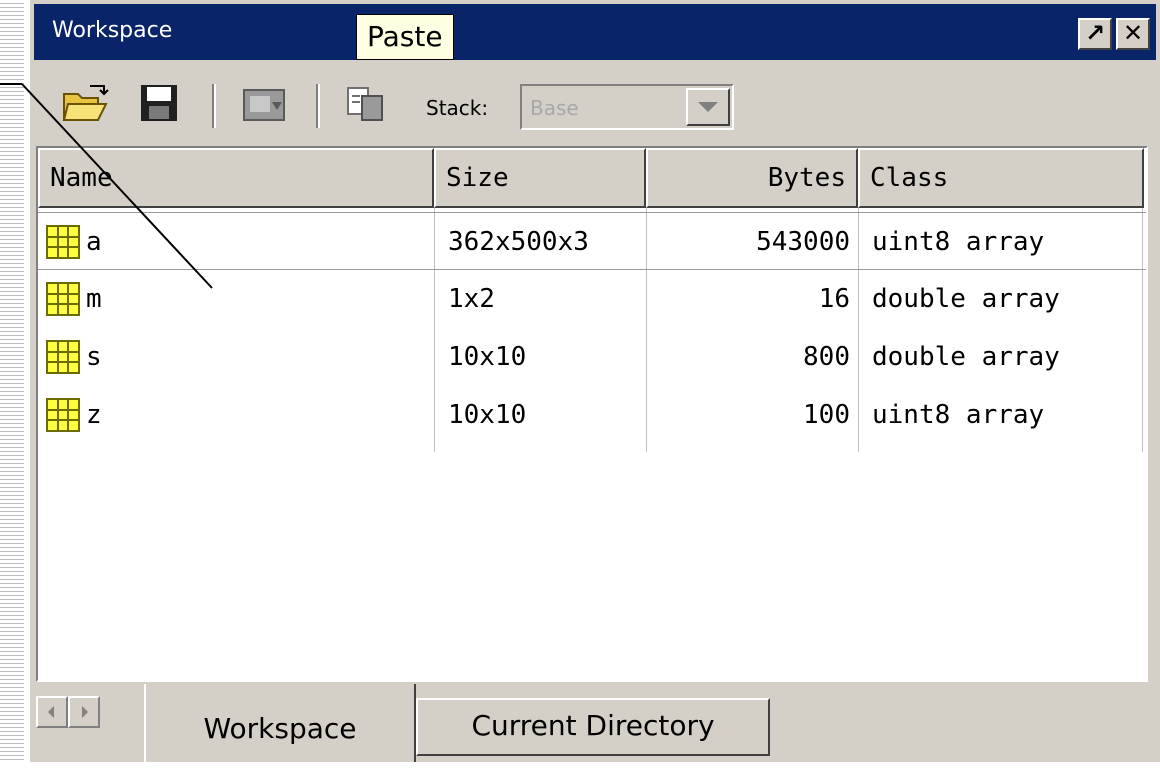 Image resolution: width=1160 pixels, height=774 pixels. Describe the element at coordinates (94, 299) in the screenshot. I see `variable-name: m` at that location.